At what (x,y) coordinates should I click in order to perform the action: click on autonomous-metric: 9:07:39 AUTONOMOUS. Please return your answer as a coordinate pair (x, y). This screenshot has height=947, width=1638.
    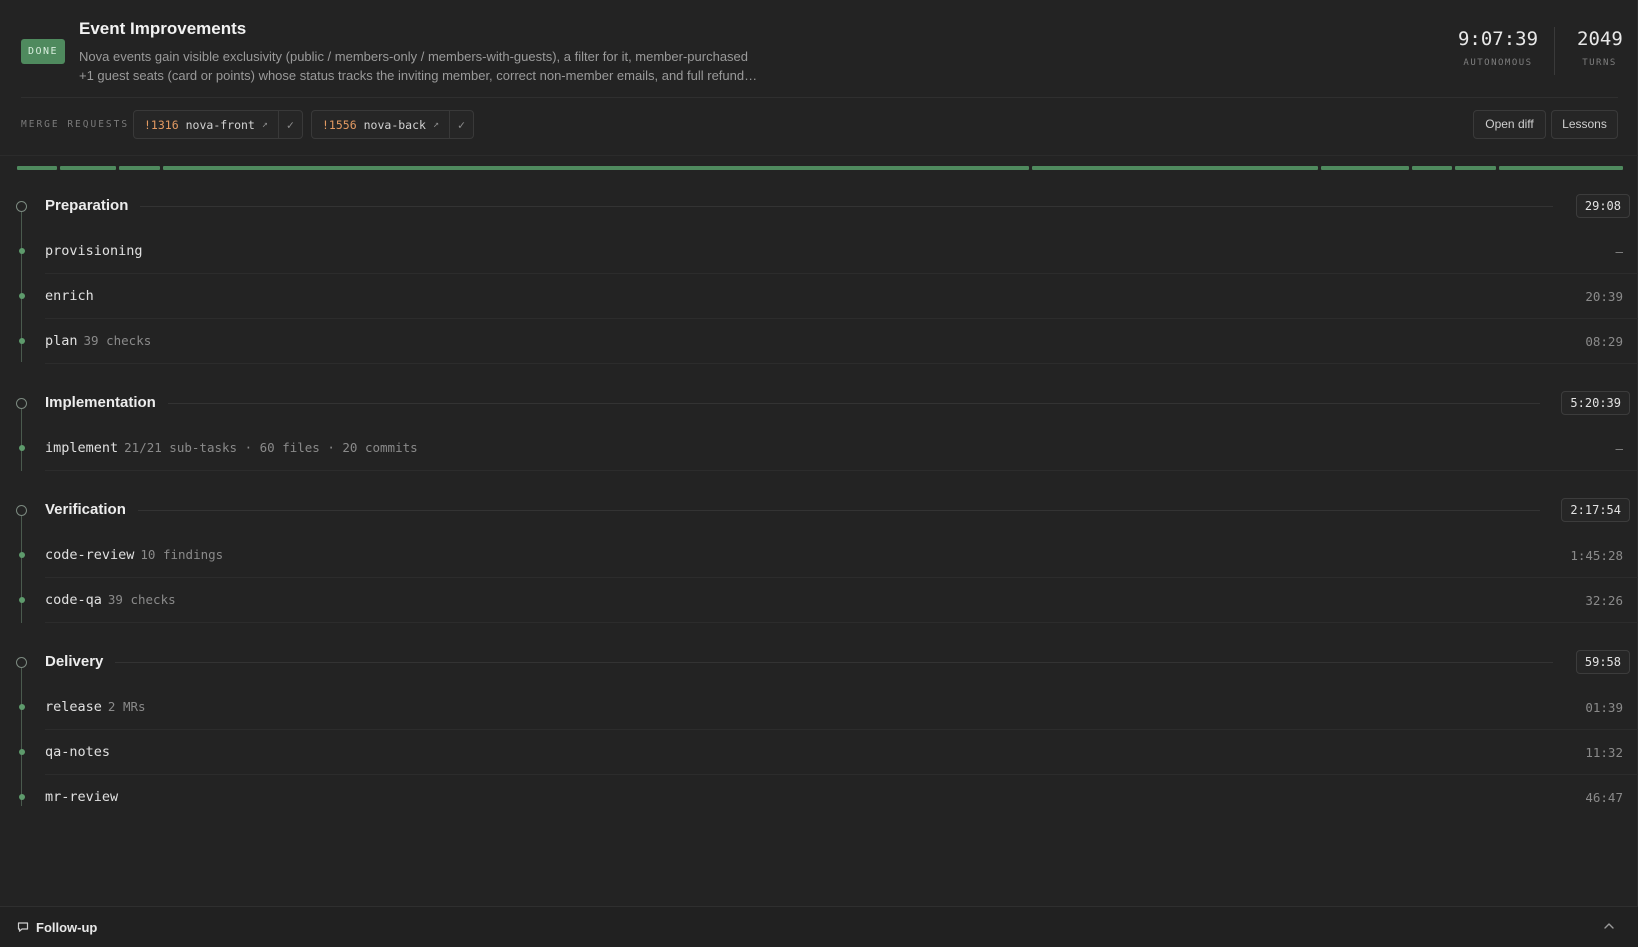
    Looking at the image, I should click on (1498, 48).